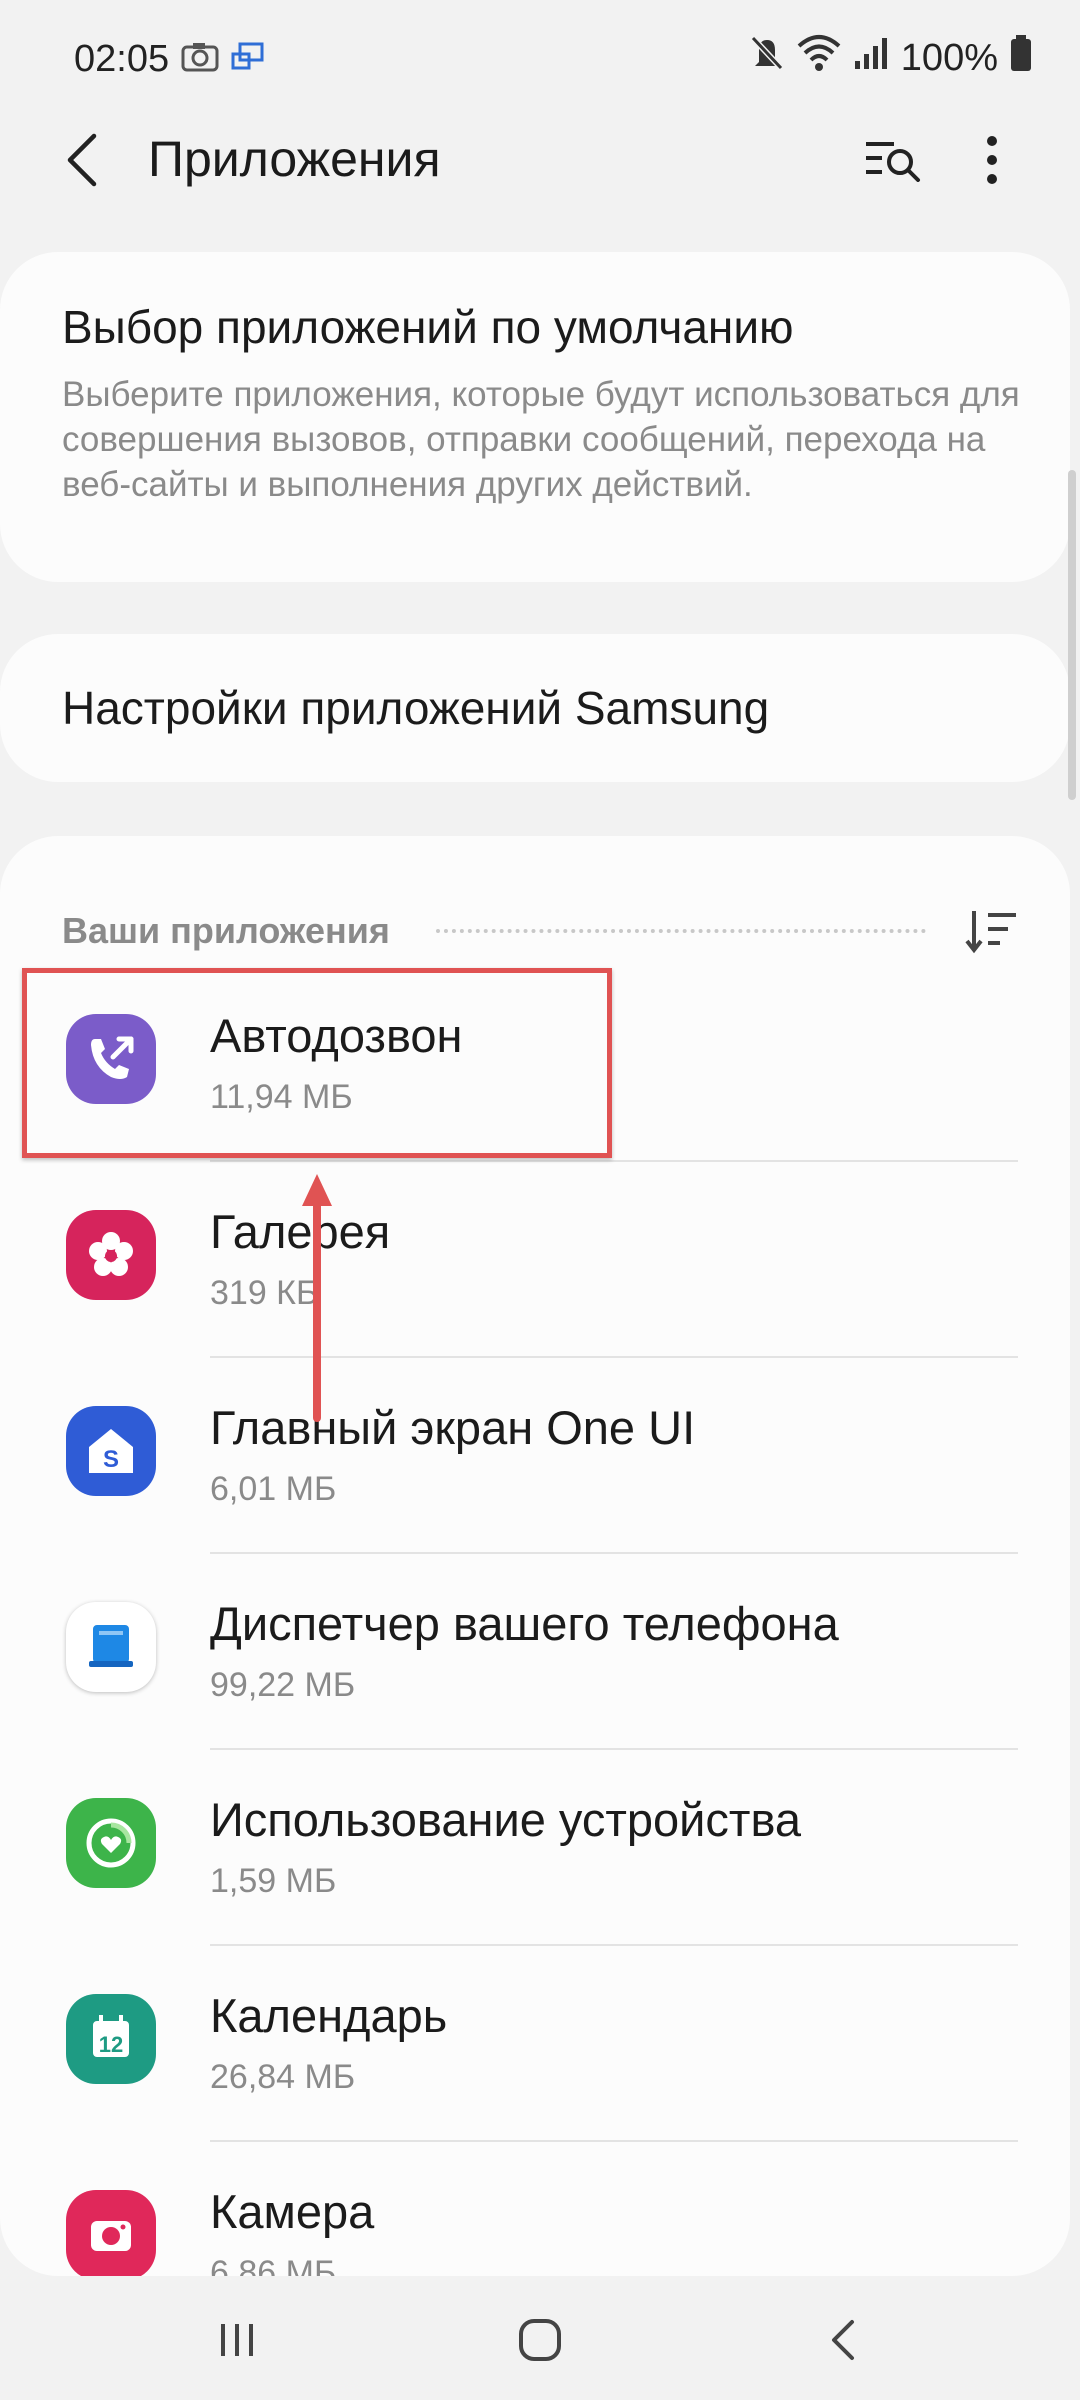 The height and width of the screenshot is (2400, 1080). I want to click on sort-icon, so click(990, 932).